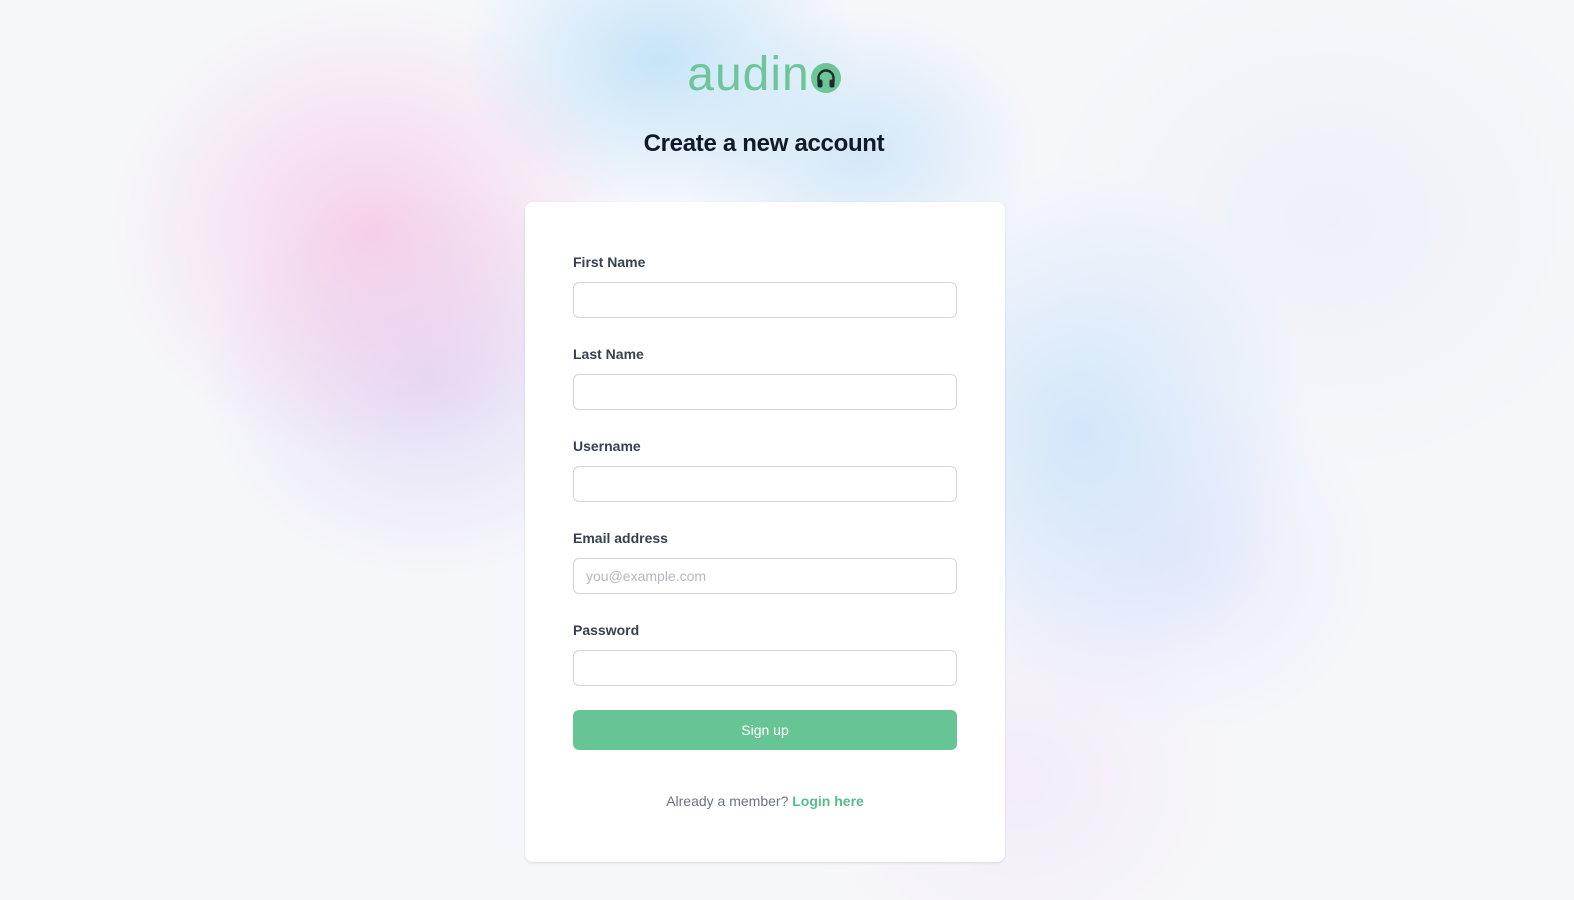 The height and width of the screenshot is (900, 1574). What do you see at coordinates (765, 484) in the screenshot?
I see `username-input` at bounding box center [765, 484].